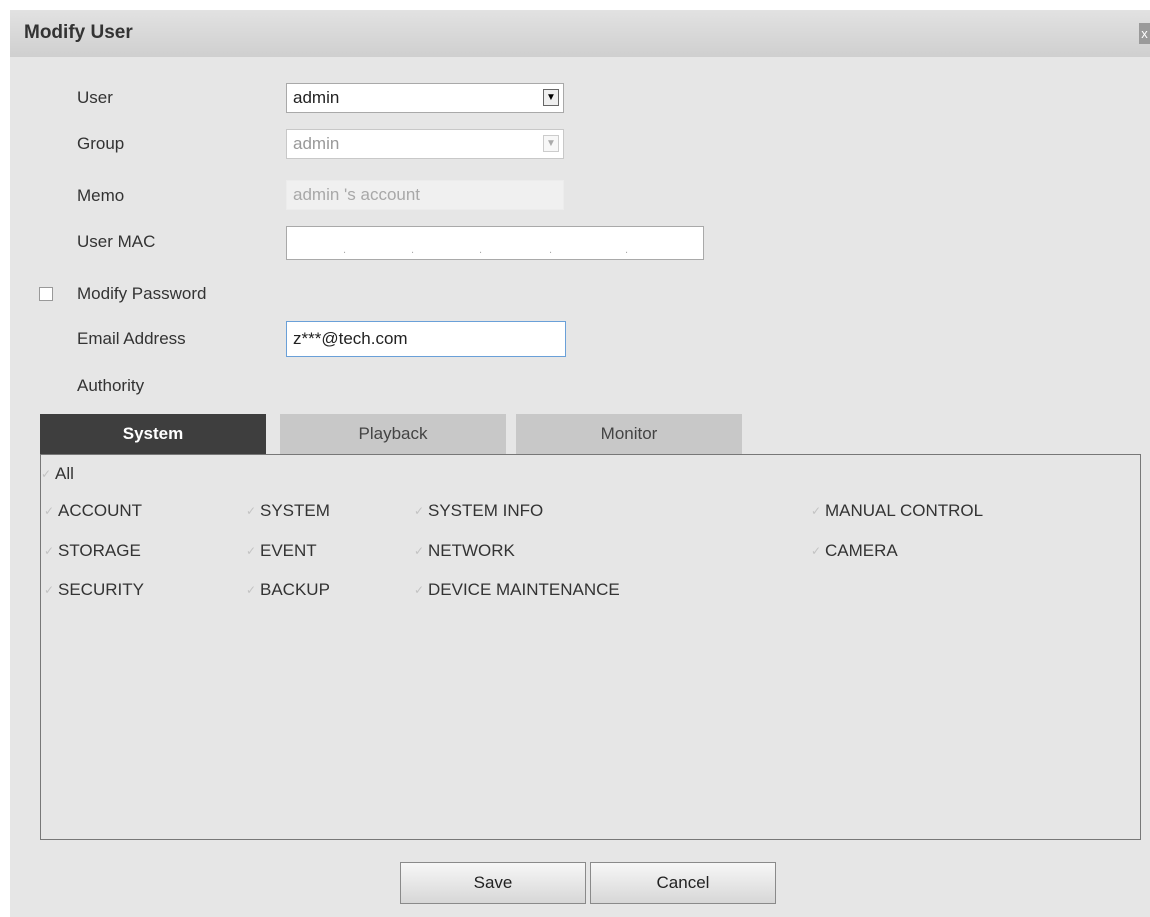  Describe the element at coordinates (464, 551) in the screenshot. I see `permission-network: ✓ NETWORK` at that location.